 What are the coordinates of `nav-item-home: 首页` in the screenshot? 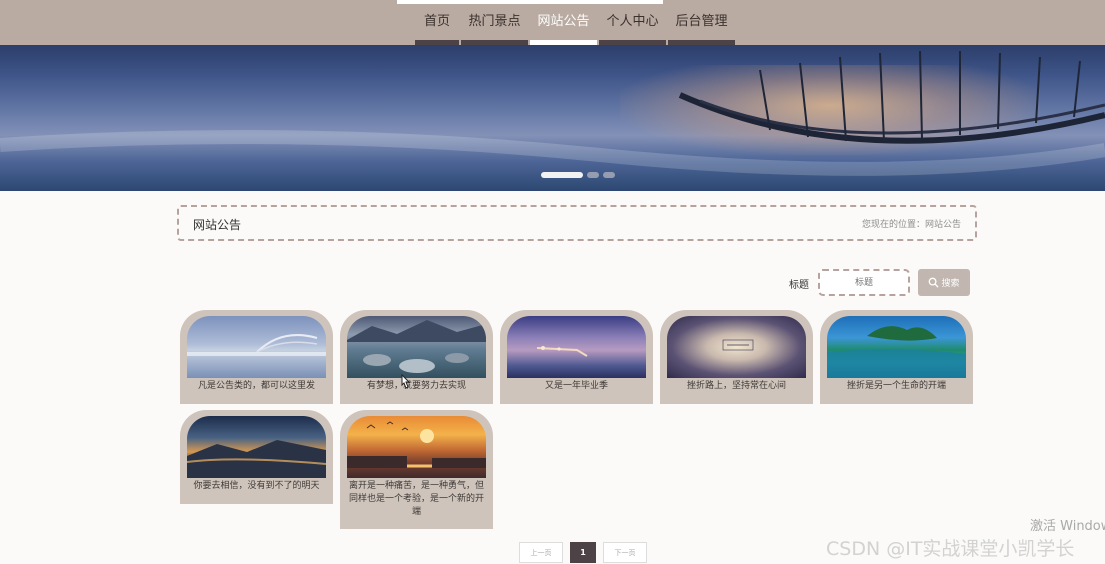 It's located at (437, 25).